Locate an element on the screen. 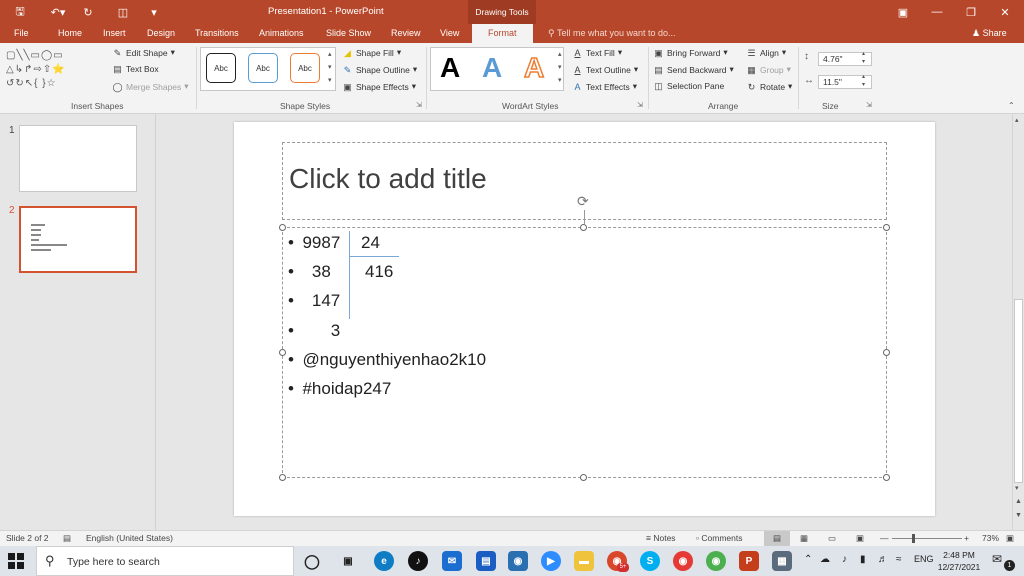 Image resolution: width=1024 pixels, height=576 pixels. file-explorer-icon: ▬ is located at coordinates (584, 561).